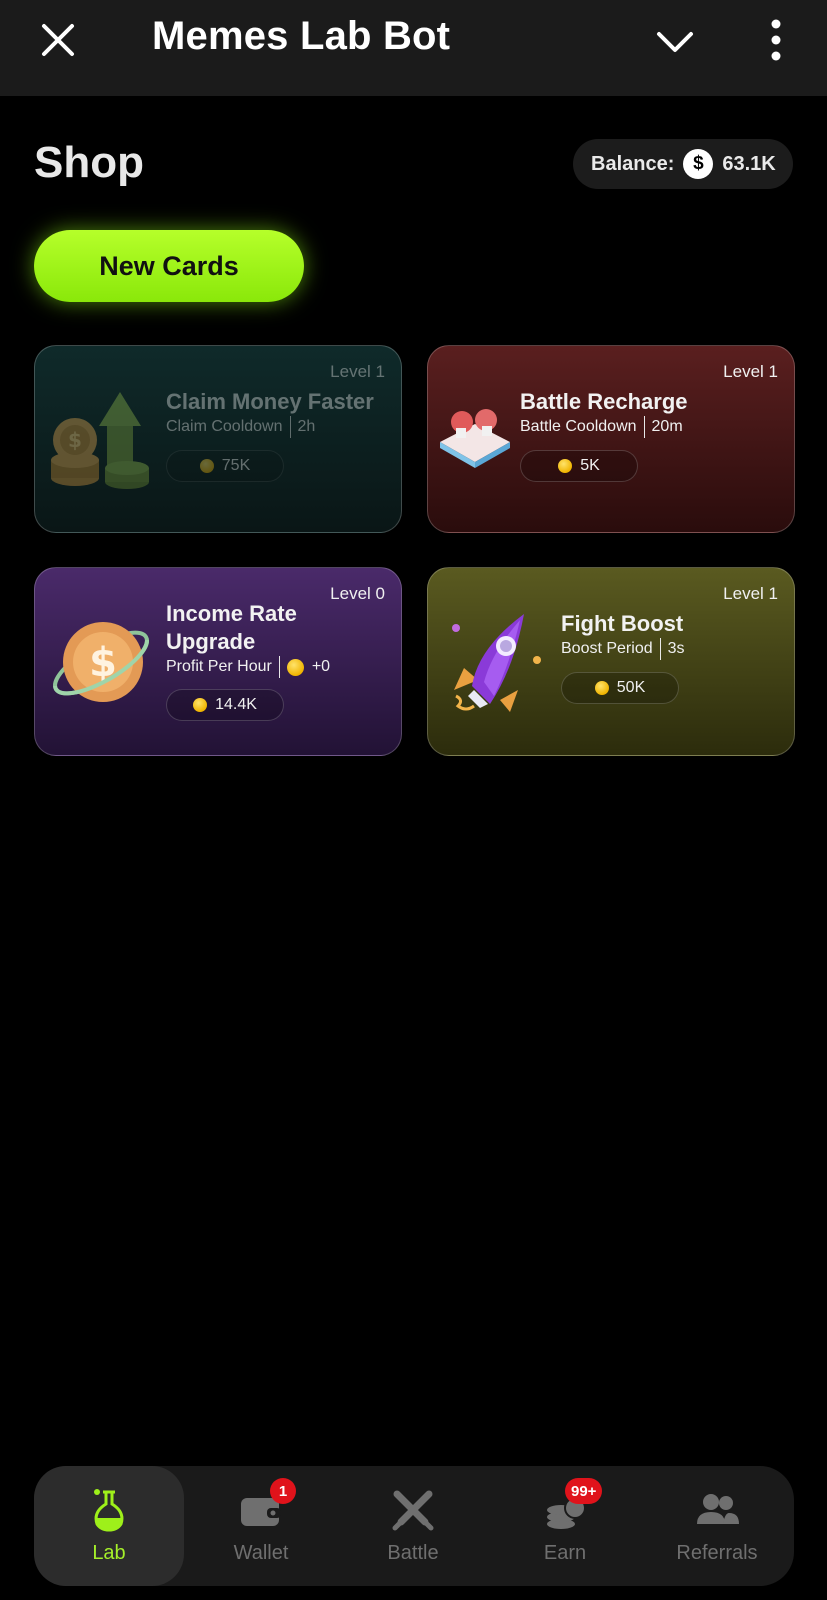 The width and height of the screenshot is (827, 1600). I want to click on price-value: 5K, so click(590, 465).